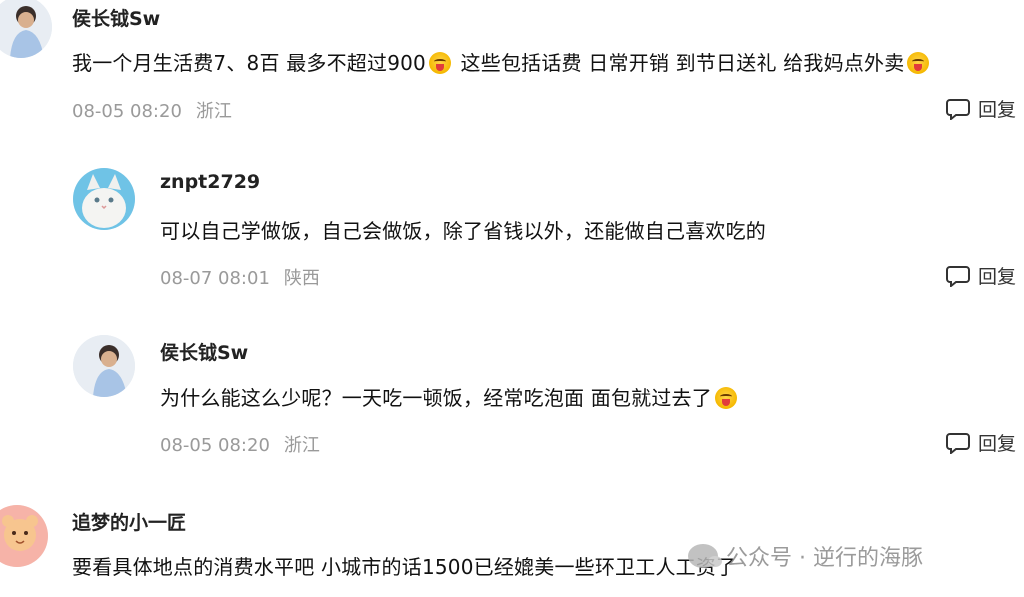 The image size is (1024, 597). I want to click on comment-text-part: 这些包括话费 日常开销 到节日送礼 给我妈点外卖, so click(679, 63).